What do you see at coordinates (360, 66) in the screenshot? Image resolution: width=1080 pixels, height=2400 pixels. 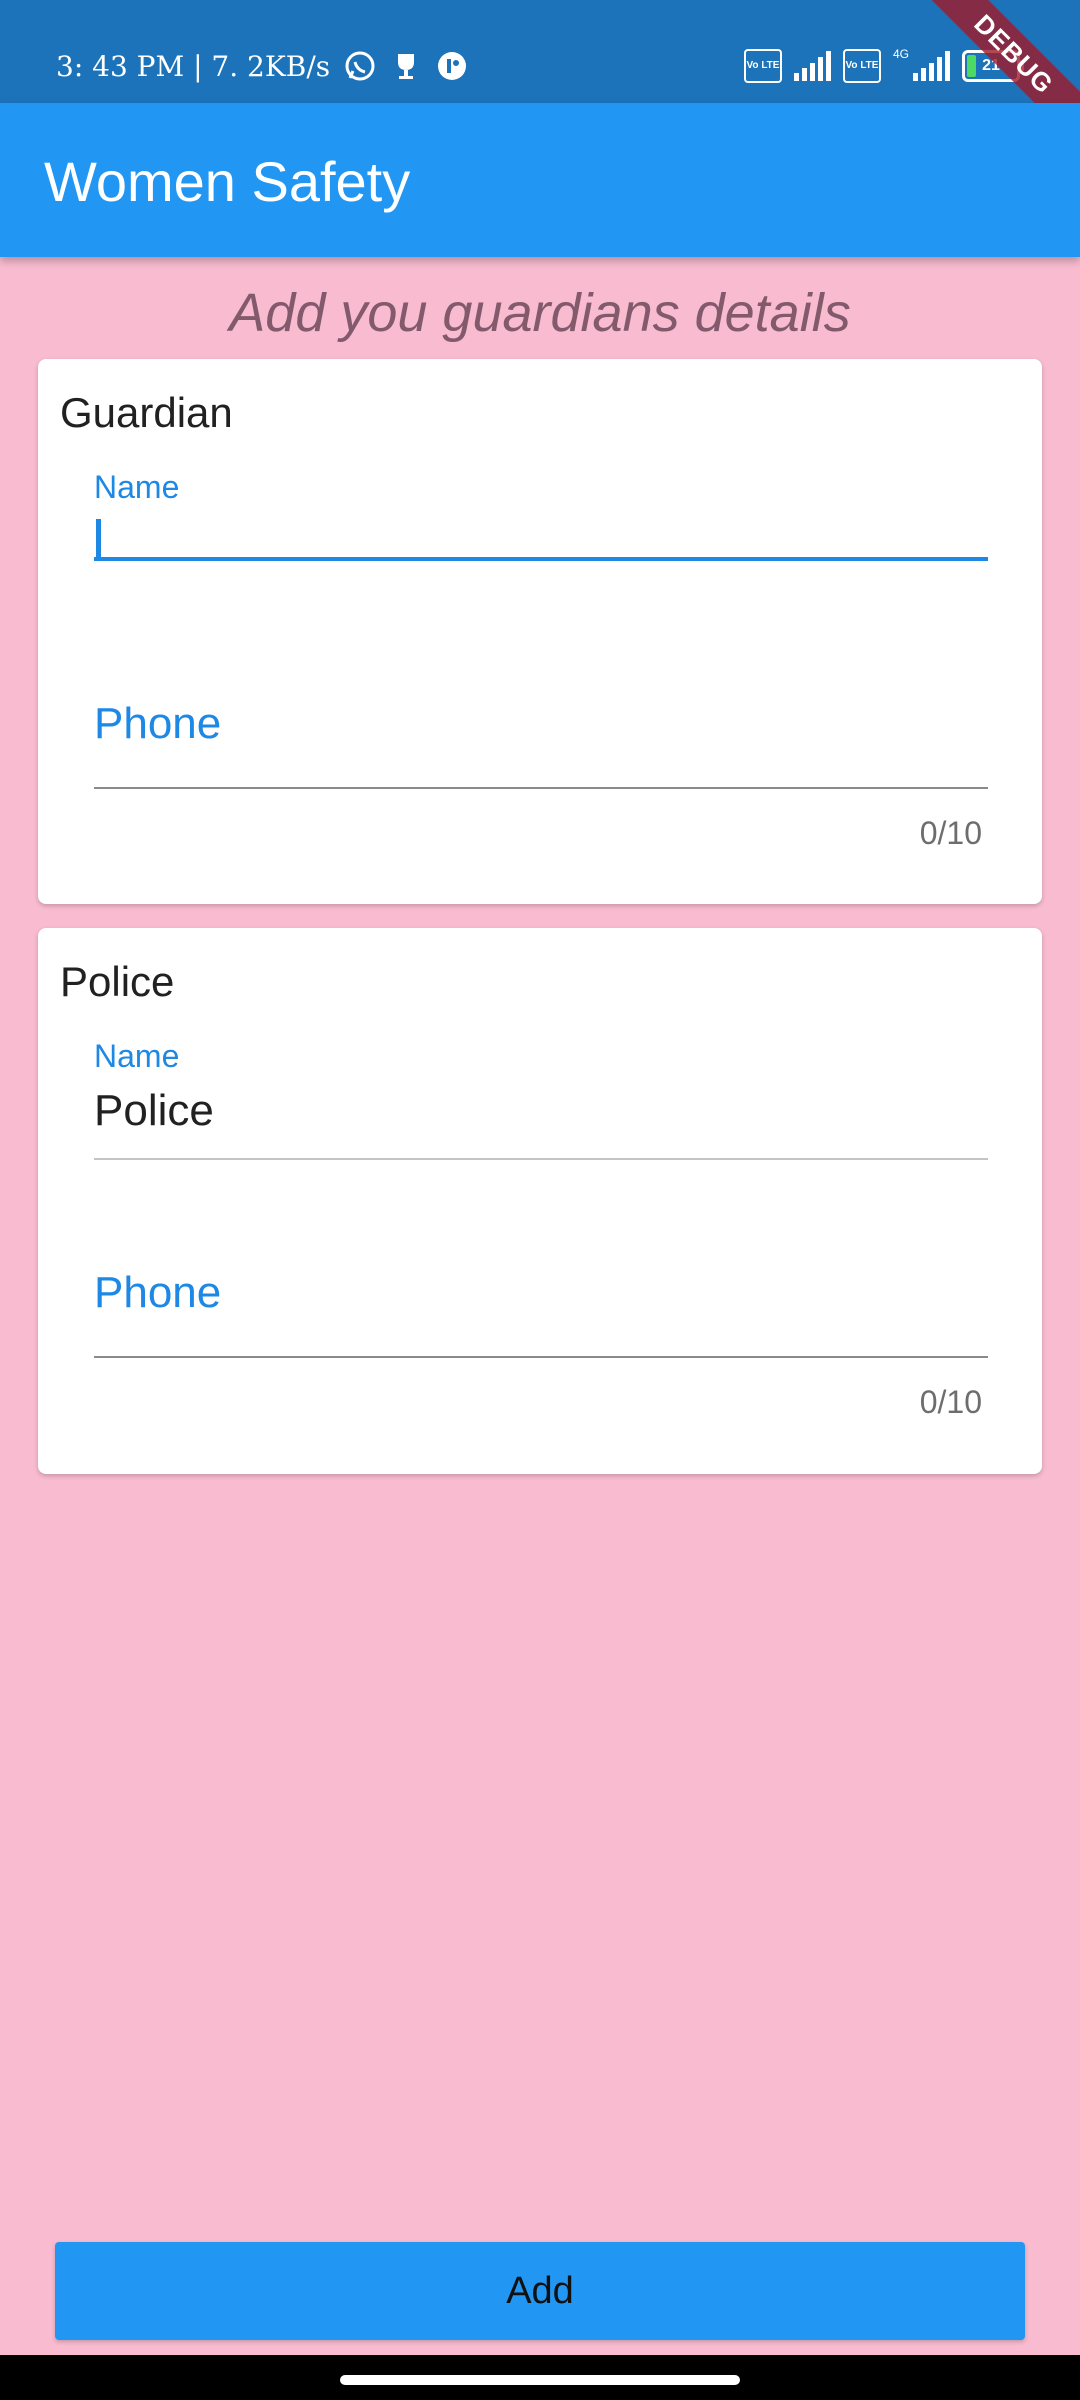 I see `whatsapp-icon` at bounding box center [360, 66].